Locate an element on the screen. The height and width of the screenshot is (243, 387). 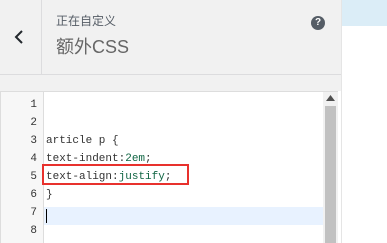
scrollbar-thumb is located at coordinates (330, 174).